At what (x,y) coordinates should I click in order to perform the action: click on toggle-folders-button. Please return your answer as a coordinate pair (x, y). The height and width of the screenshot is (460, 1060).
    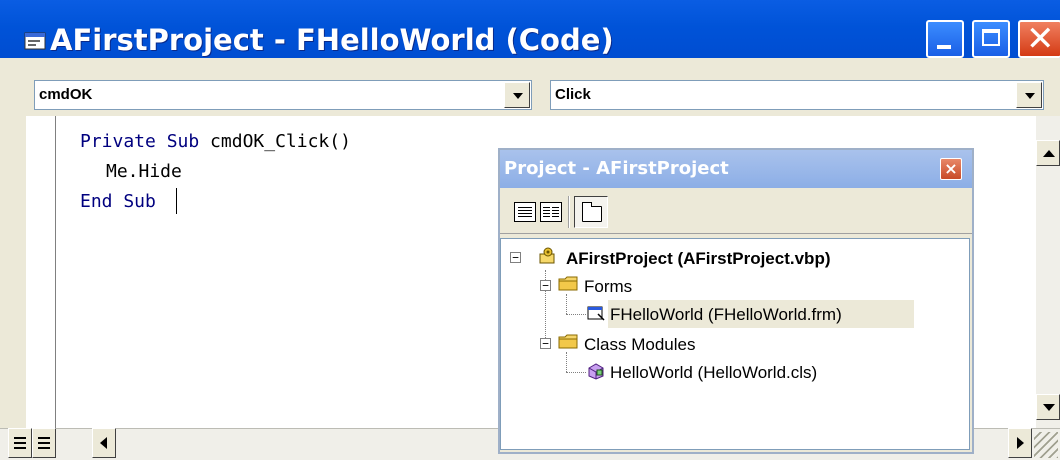
    Looking at the image, I should click on (591, 212).